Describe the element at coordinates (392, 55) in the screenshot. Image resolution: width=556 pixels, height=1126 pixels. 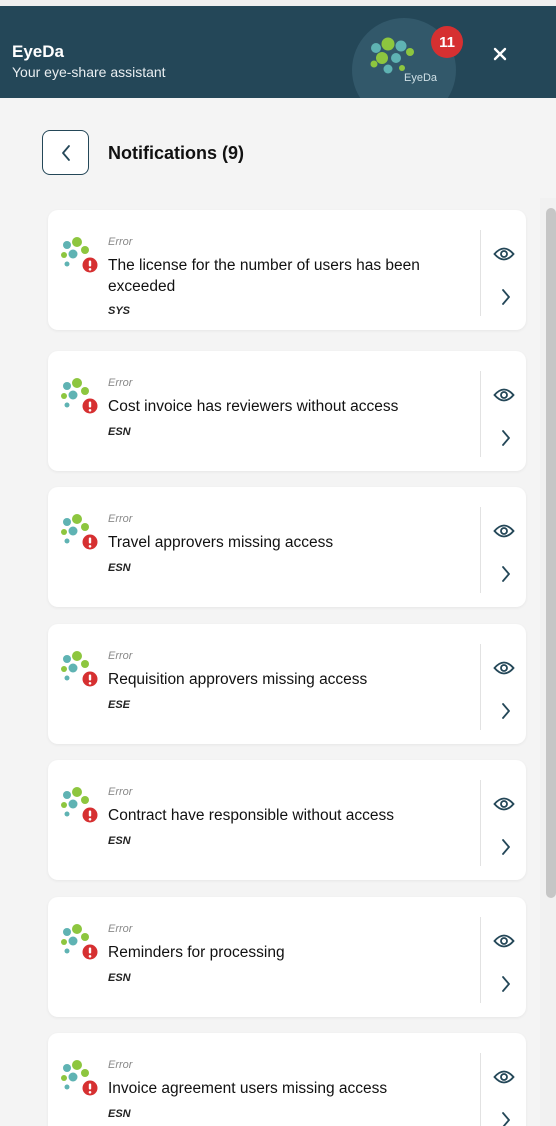
I see `eyeda-logo-icon` at that location.